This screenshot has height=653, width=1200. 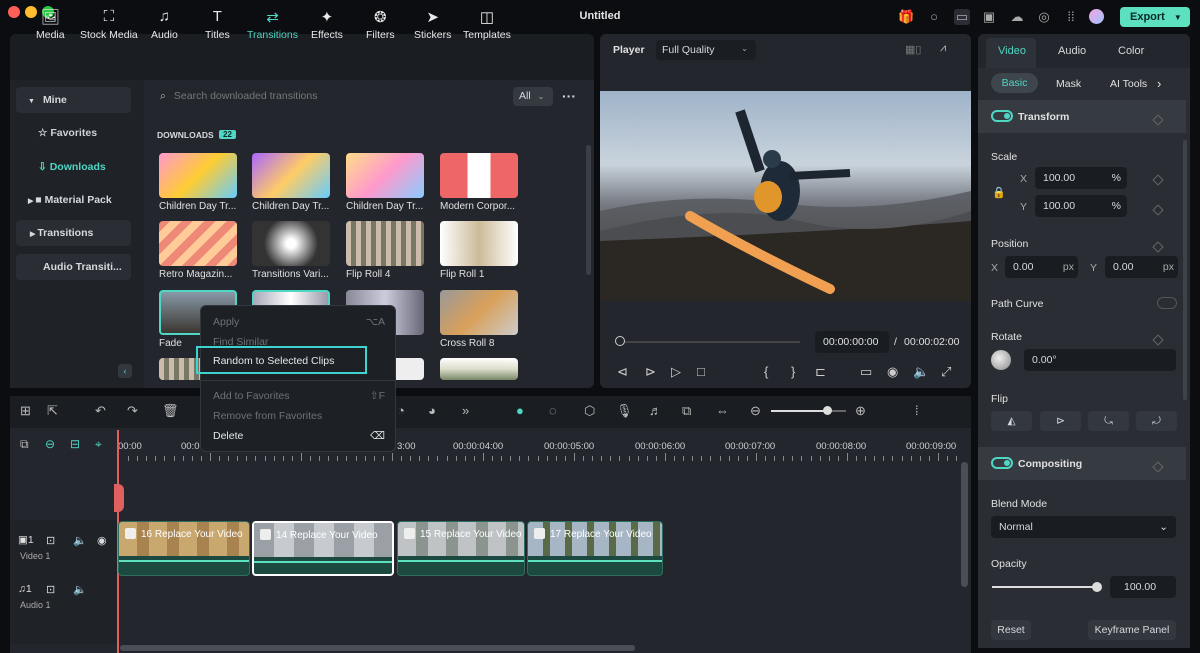 I want to click on tab-transitions: ⇄ Transitions, so click(x=272, y=24).